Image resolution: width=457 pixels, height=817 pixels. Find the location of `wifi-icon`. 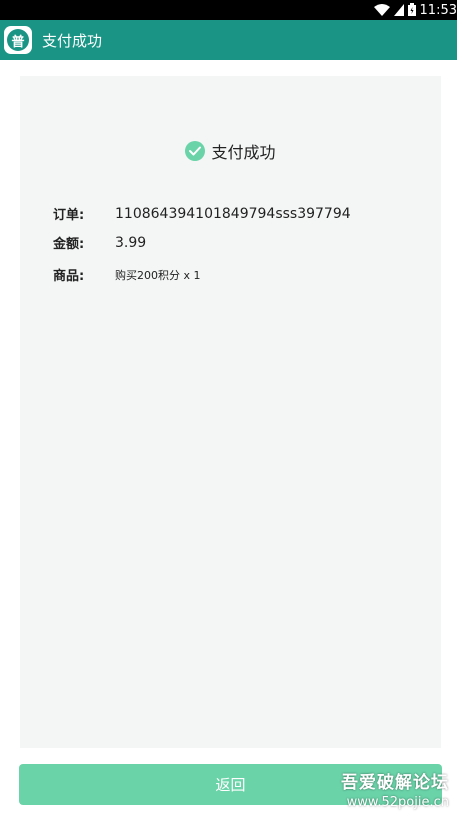

wifi-icon is located at coordinates (381, 10).